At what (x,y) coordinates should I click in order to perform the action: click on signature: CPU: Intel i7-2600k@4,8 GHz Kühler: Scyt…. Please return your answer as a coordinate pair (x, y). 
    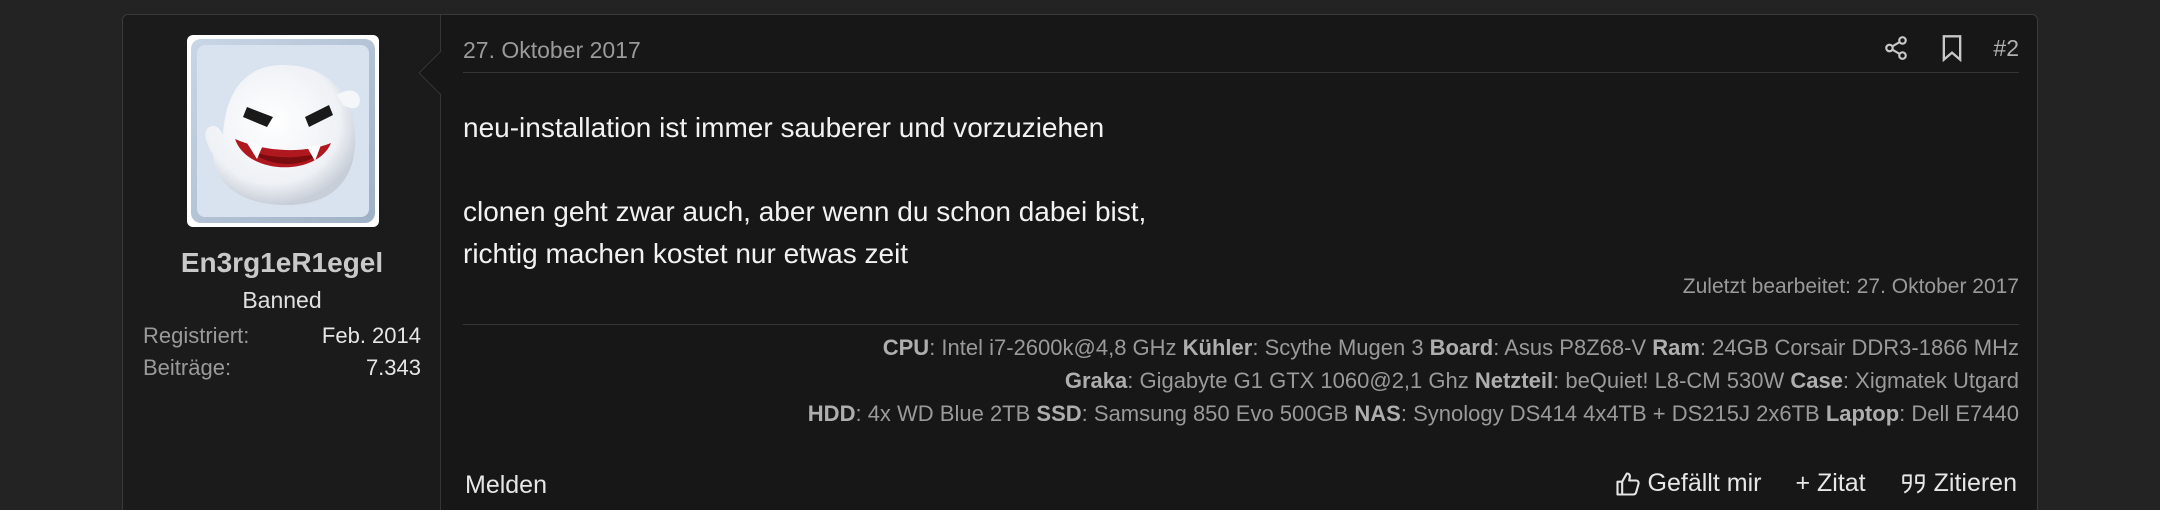
    Looking at the image, I should click on (1413, 380).